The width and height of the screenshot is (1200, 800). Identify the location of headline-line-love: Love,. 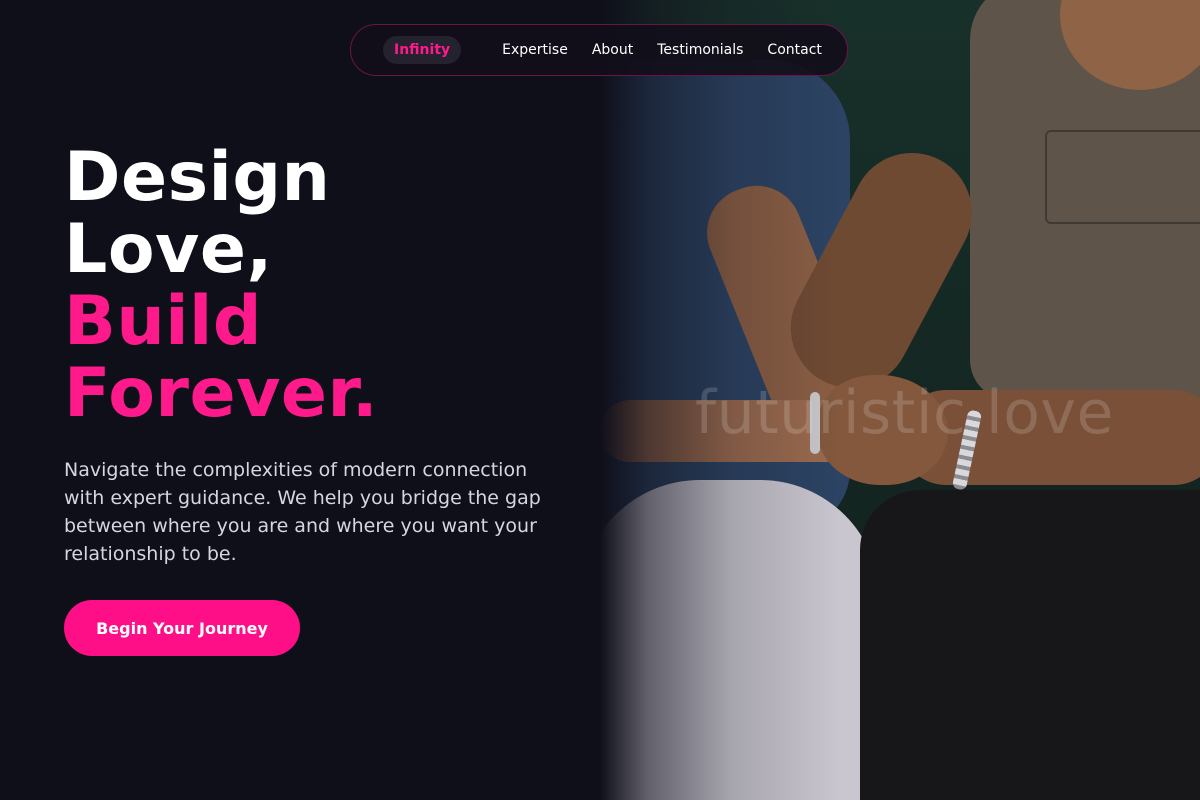
(168, 249).